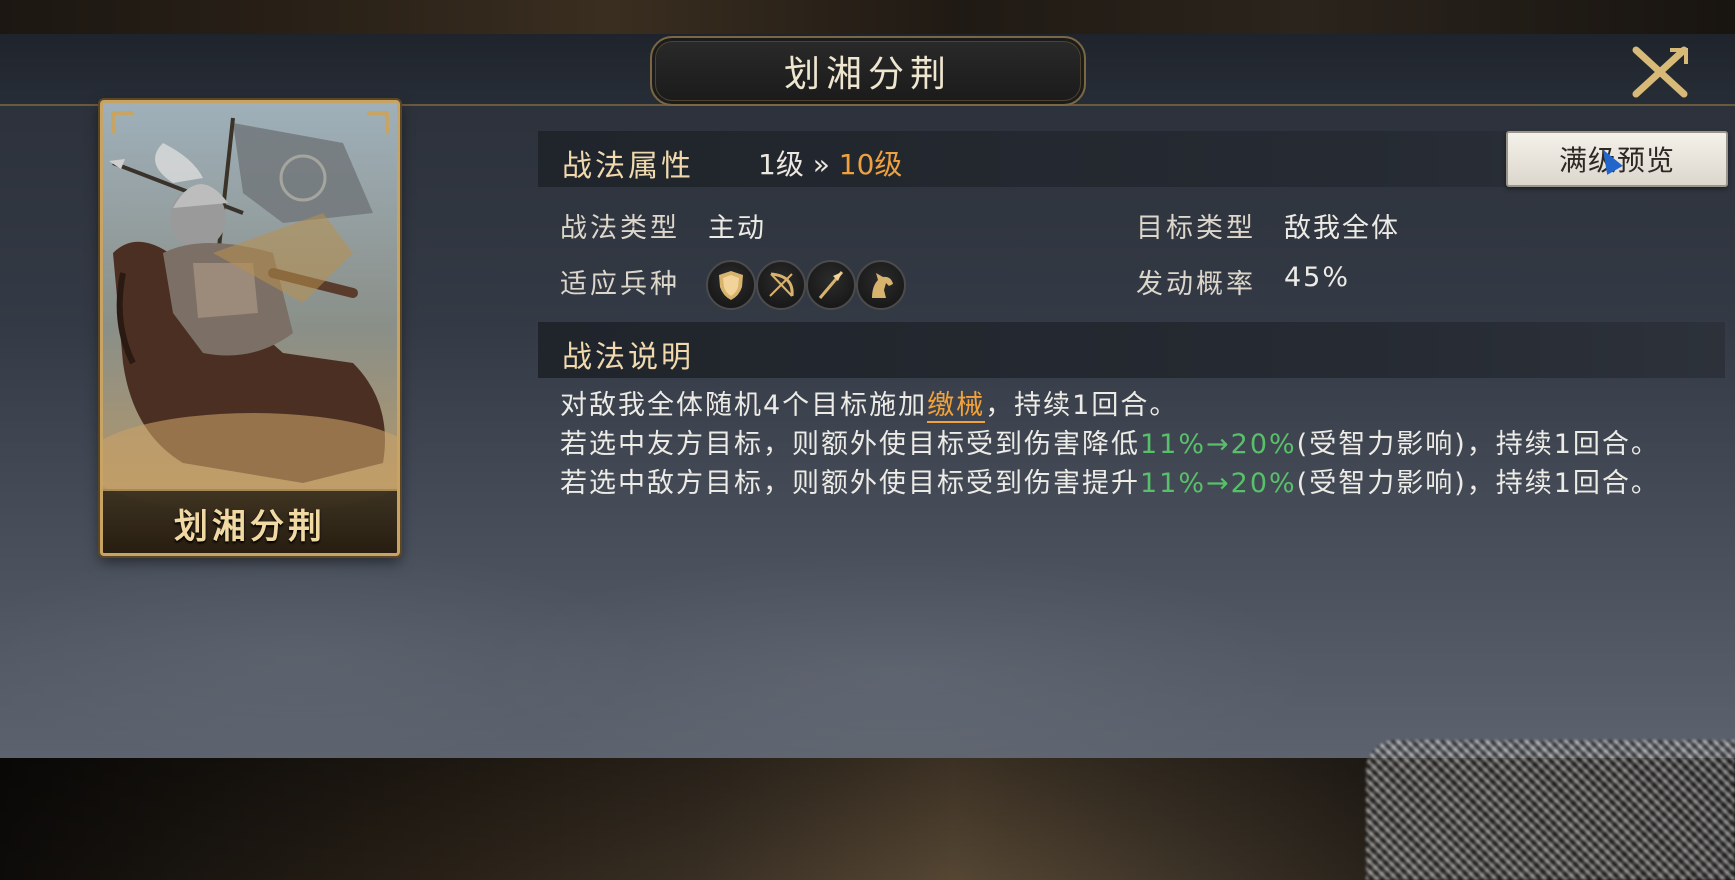  What do you see at coordinates (250, 526) in the screenshot?
I see `card-name: 划湘分荆` at bounding box center [250, 526].